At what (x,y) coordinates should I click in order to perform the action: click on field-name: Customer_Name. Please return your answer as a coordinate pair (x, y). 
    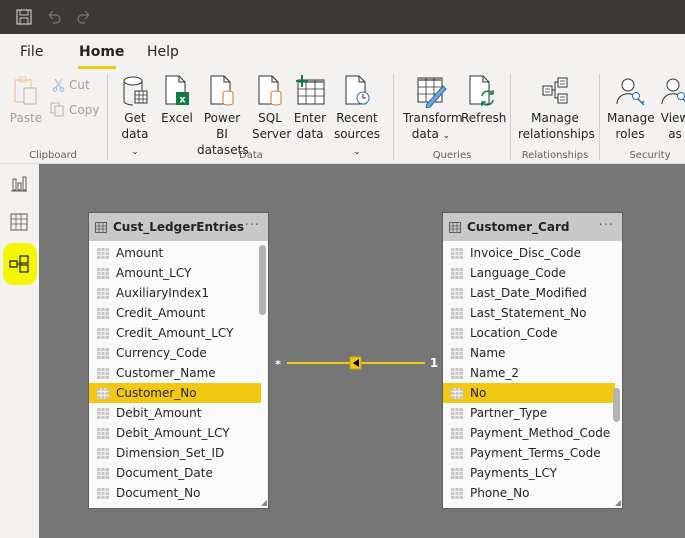
    Looking at the image, I should click on (166, 373).